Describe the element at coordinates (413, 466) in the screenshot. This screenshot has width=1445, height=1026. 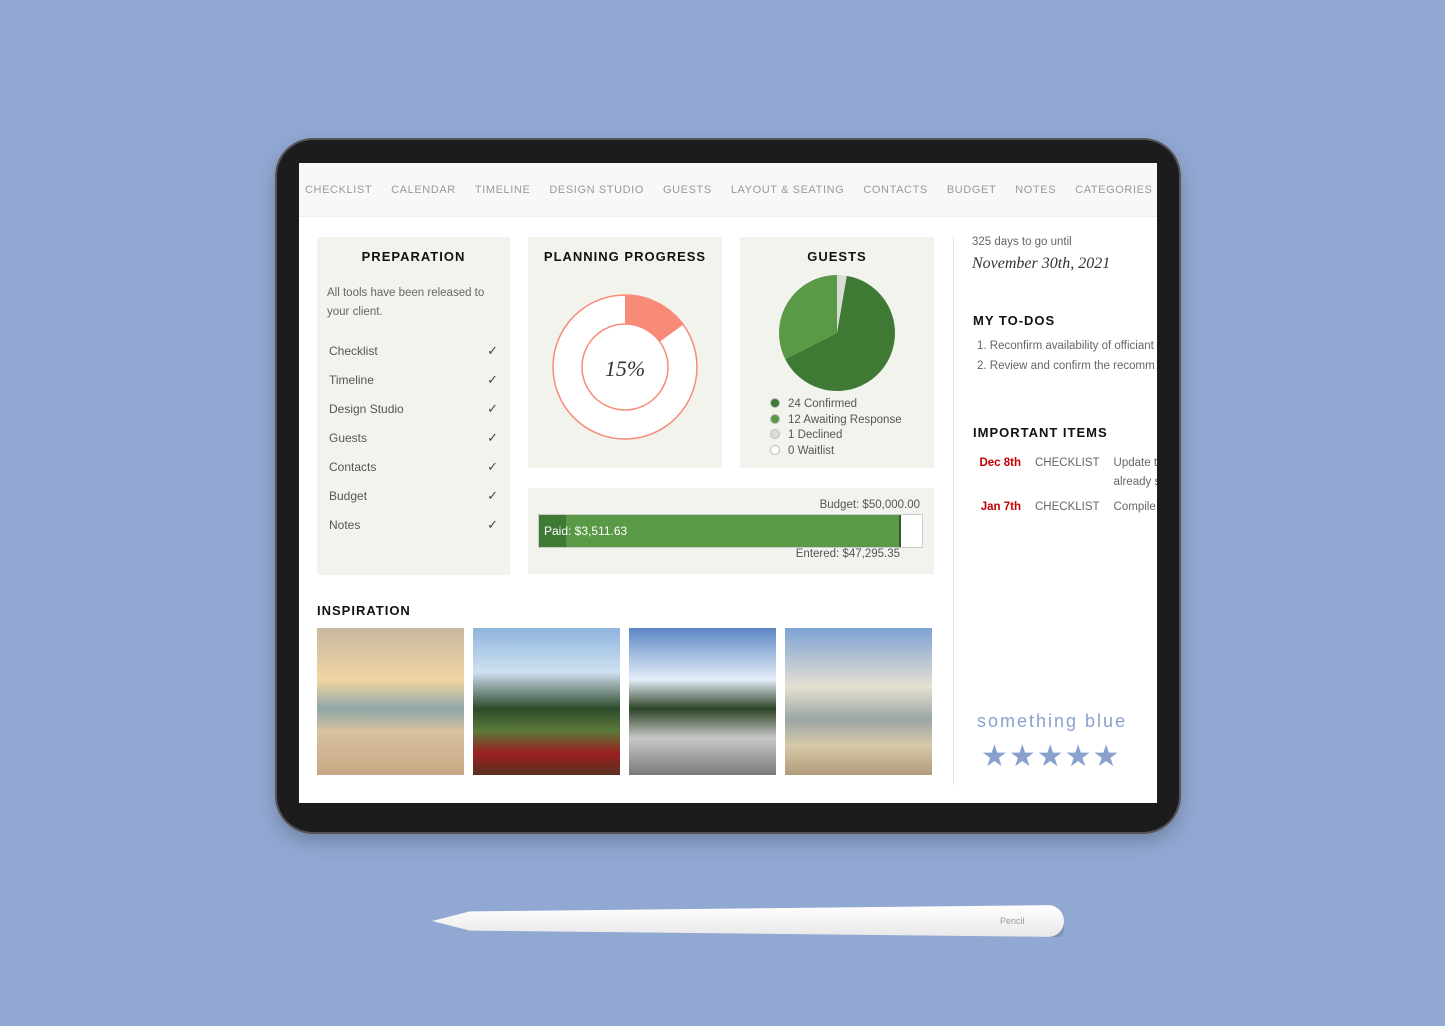
I see `tool-row: Contacts ✓` at that location.